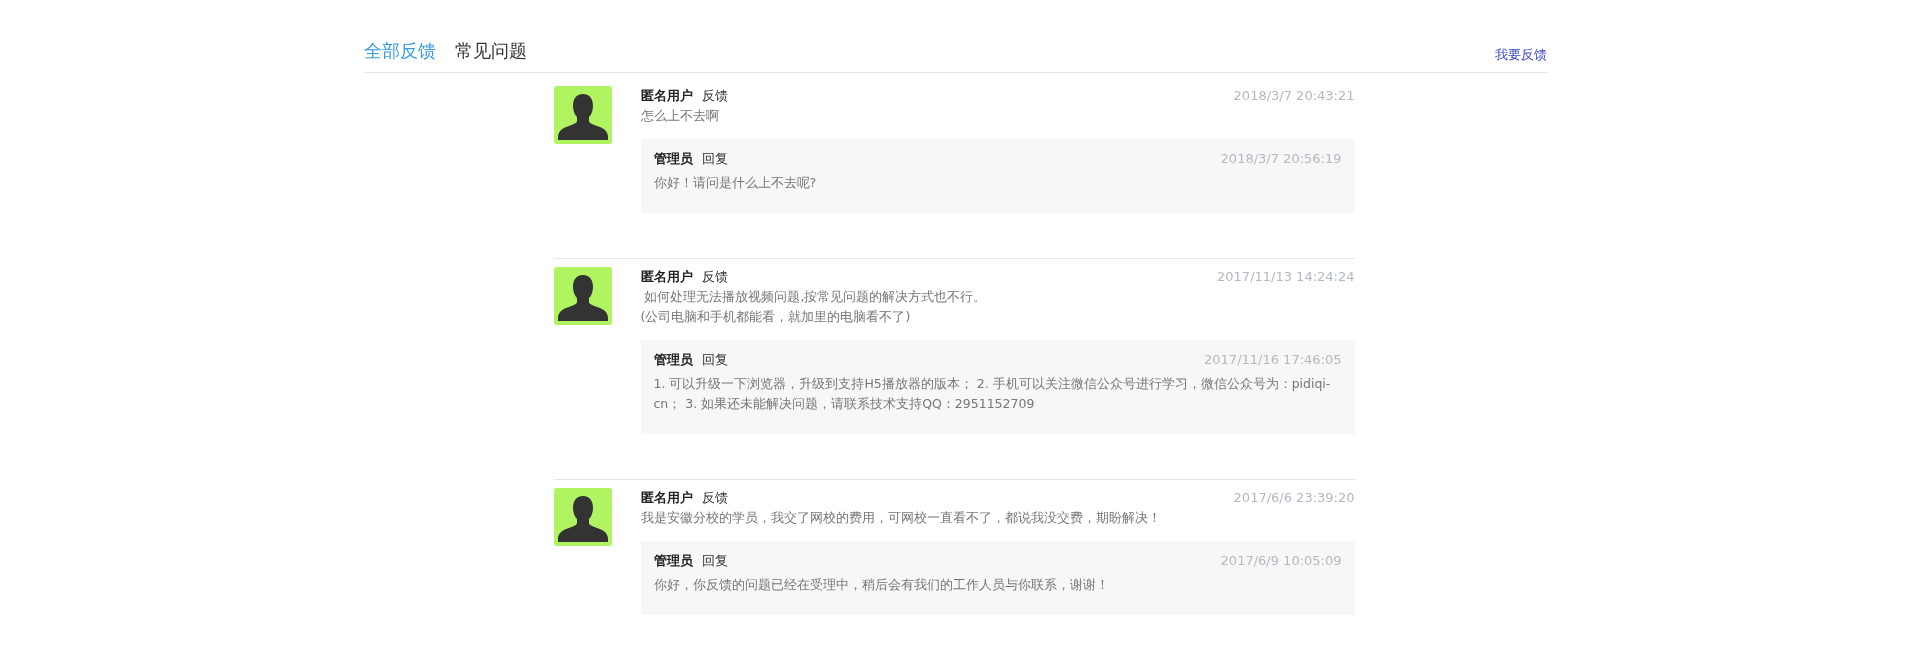  What do you see at coordinates (1294, 96) in the screenshot?
I see `timestamp: 2018/3/7 20:43:21` at bounding box center [1294, 96].